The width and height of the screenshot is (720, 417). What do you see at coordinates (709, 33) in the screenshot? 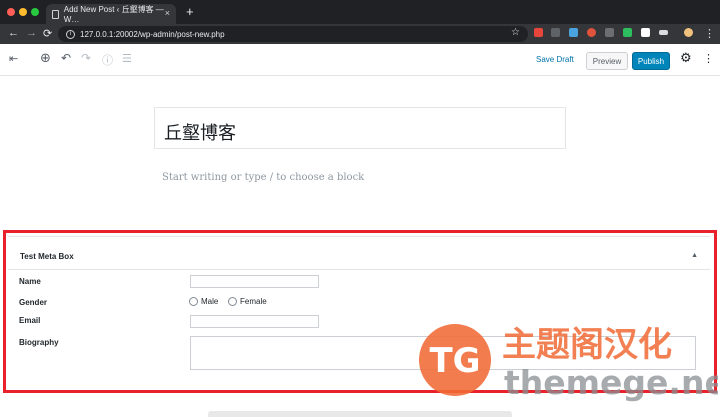
I see `browser-menu-icon: ⋮` at bounding box center [709, 33].